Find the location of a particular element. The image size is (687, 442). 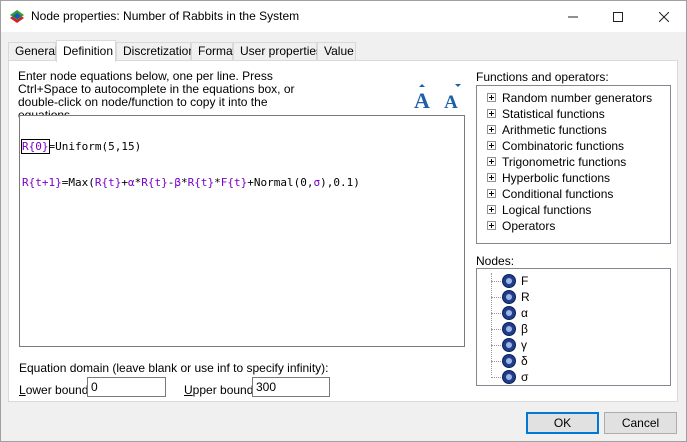

equation-token: , is located at coordinates (310, 182).